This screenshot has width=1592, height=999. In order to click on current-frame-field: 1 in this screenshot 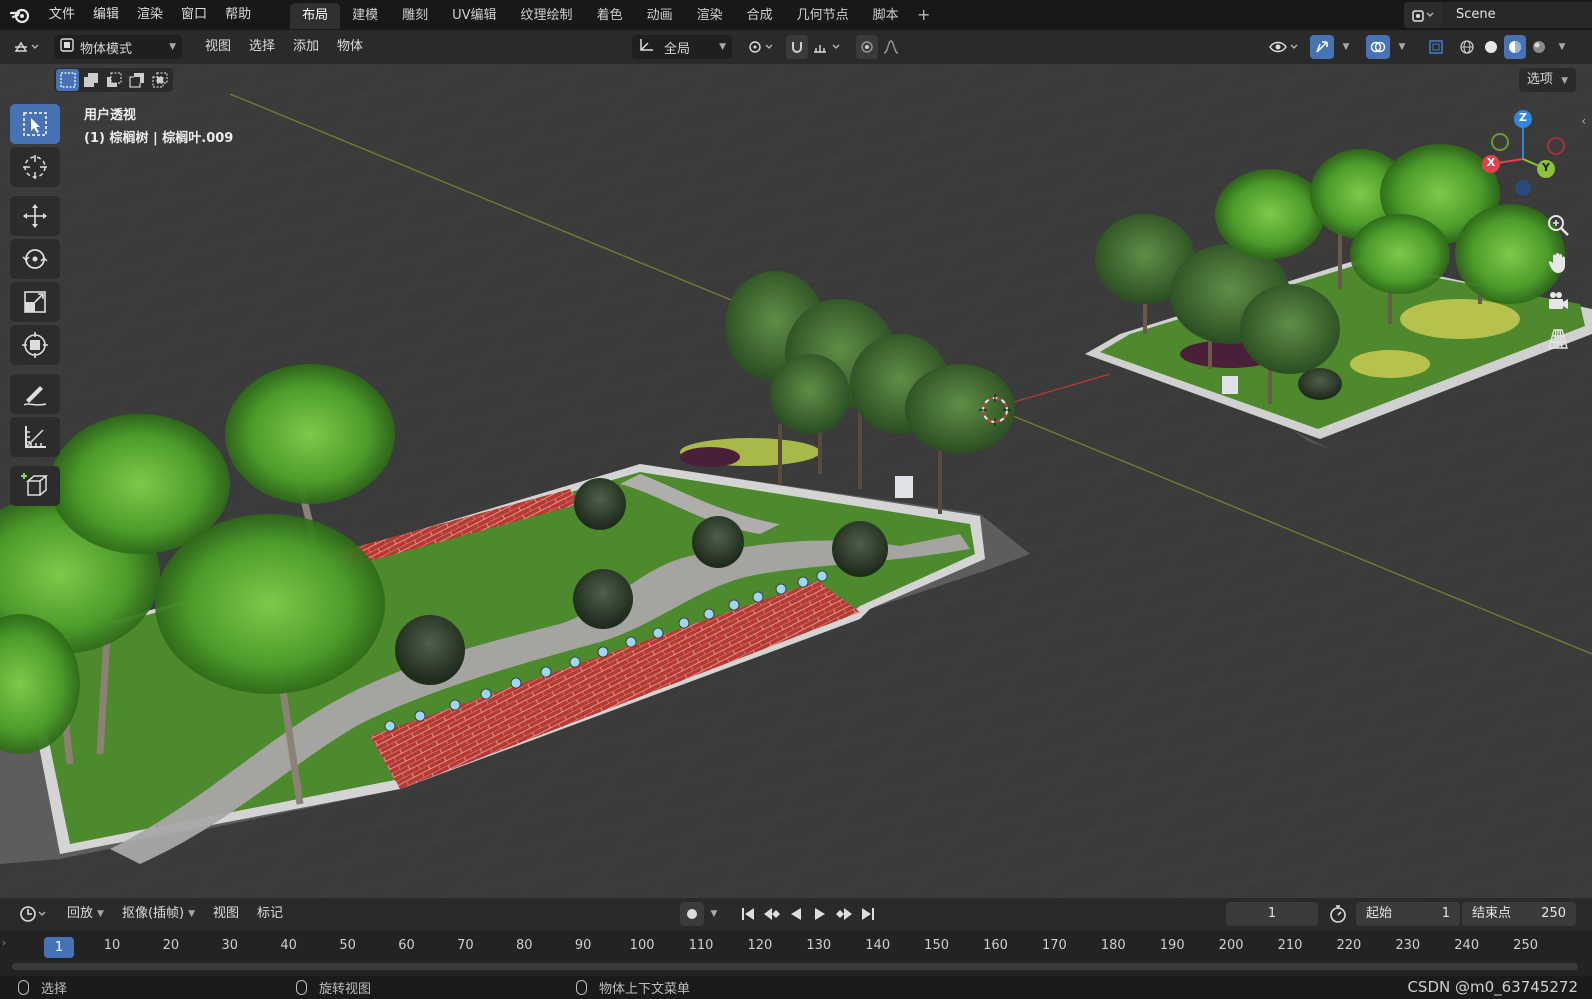, I will do `click(1272, 914)`.